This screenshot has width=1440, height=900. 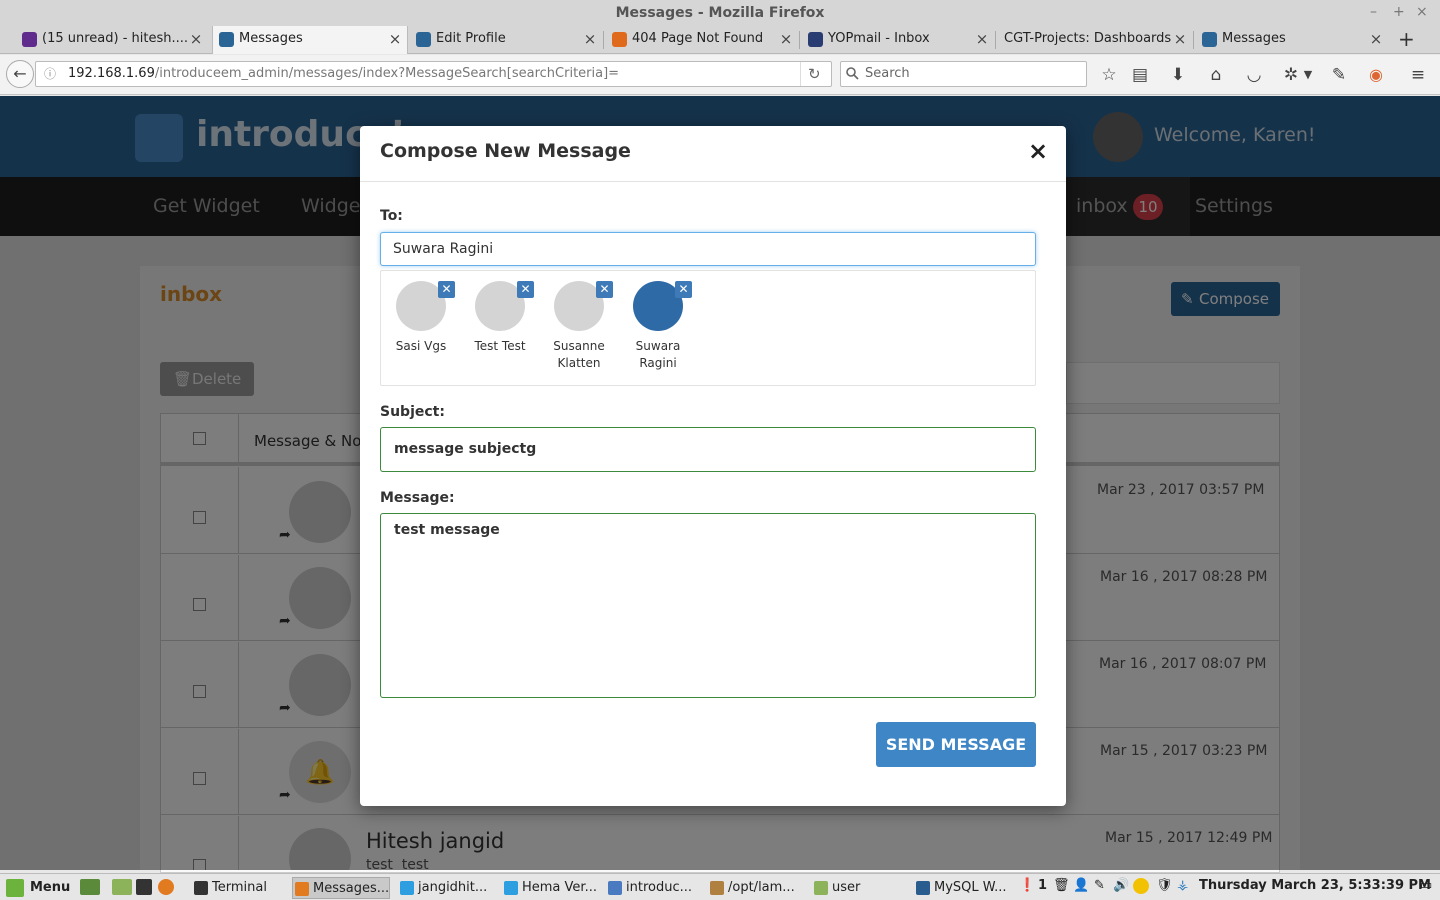 What do you see at coordinates (1140, 75) in the screenshot?
I see `reading-list-icon: ▤` at bounding box center [1140, 75].